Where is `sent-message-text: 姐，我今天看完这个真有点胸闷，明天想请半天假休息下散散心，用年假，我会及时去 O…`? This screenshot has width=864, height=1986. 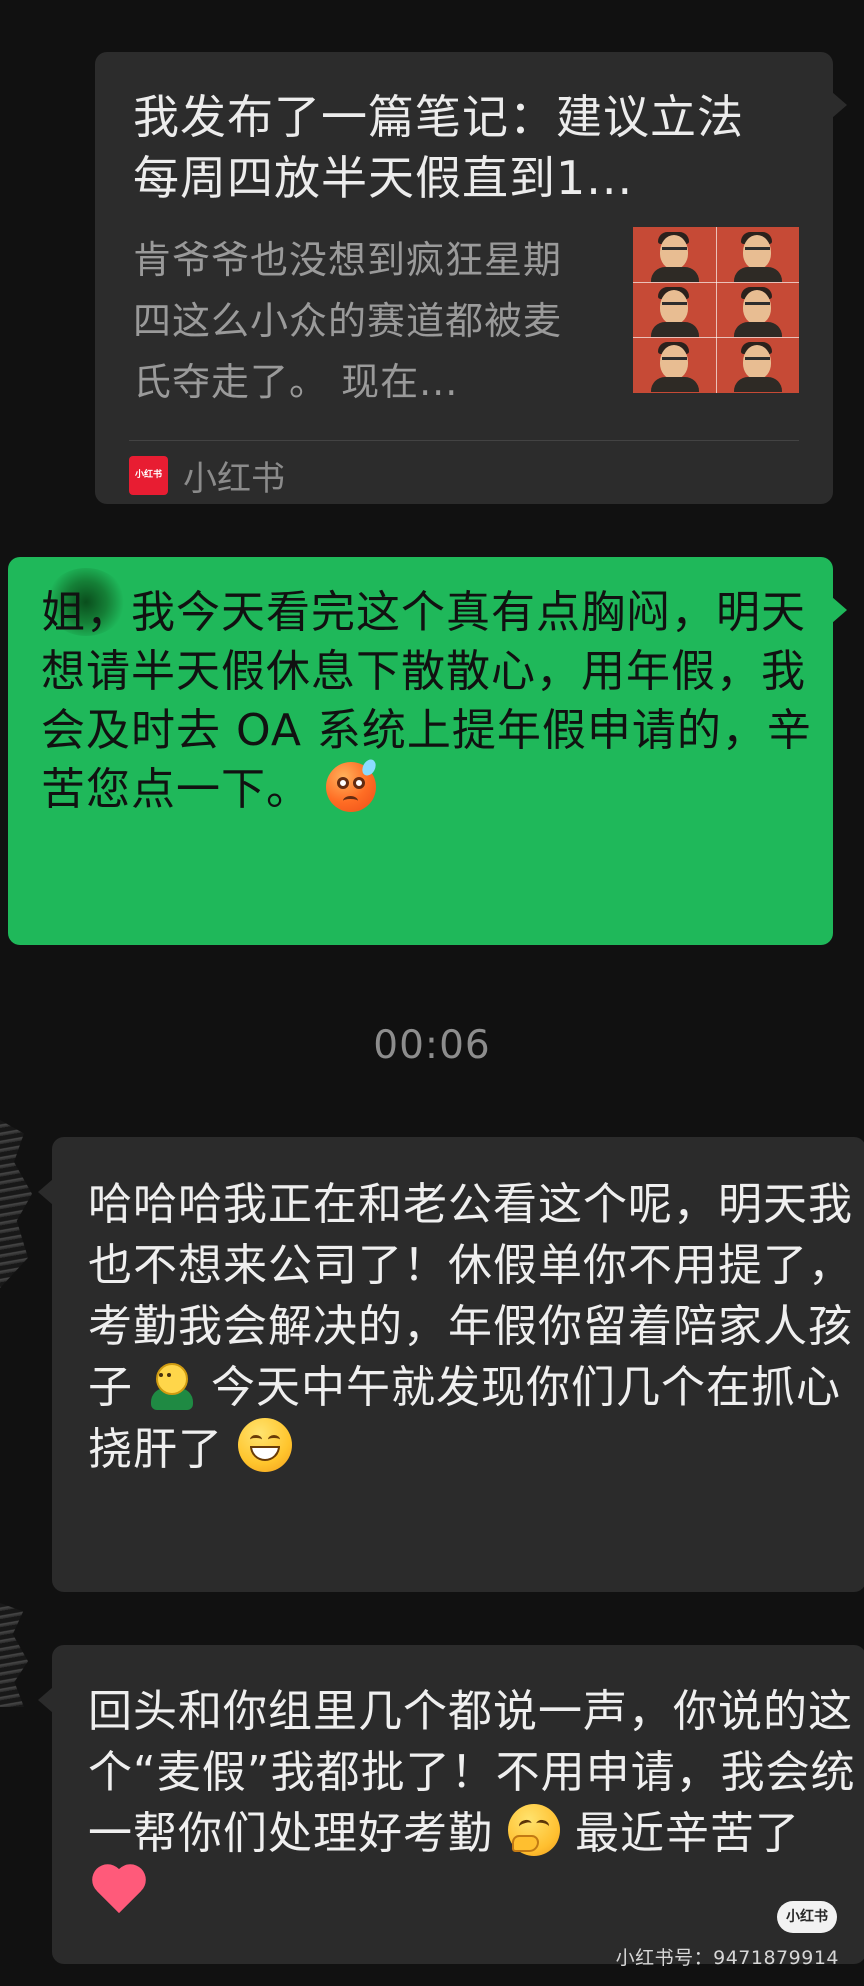 sent-message-text: 姐，我今天看完这个真有点胸闷，明天想请半天假休息下散散心，用年假，我会及时去 O… is located at coordinates (427, 701).